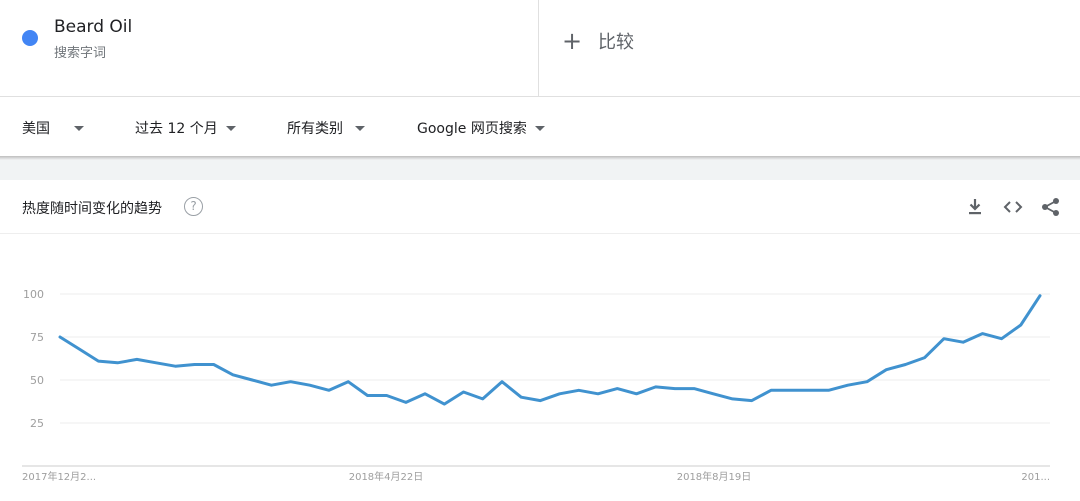 Image resolution: width=1080 pixels, height=501 pixels. What do you see at coordinates (386, 476) in the screenshot?
I see `x-axis-label: 2018年4月22日` at bounding box center [386, 476].